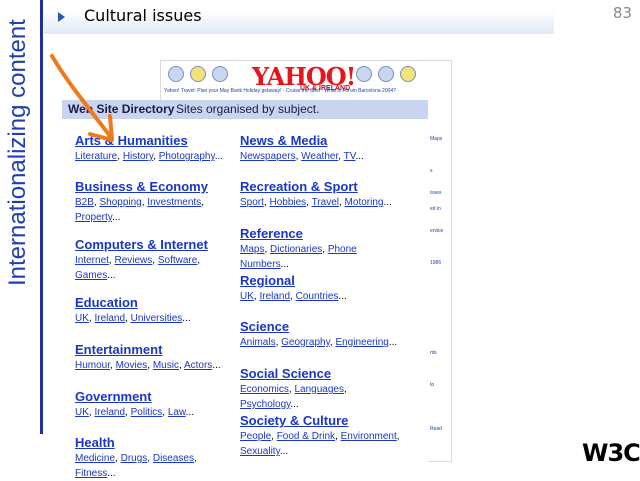 The image size is (640, 481). What do you see at coordinates (369, 436) in the screenshot?
I see `subcategory-link: Environment` at bounding box center [369, 436].